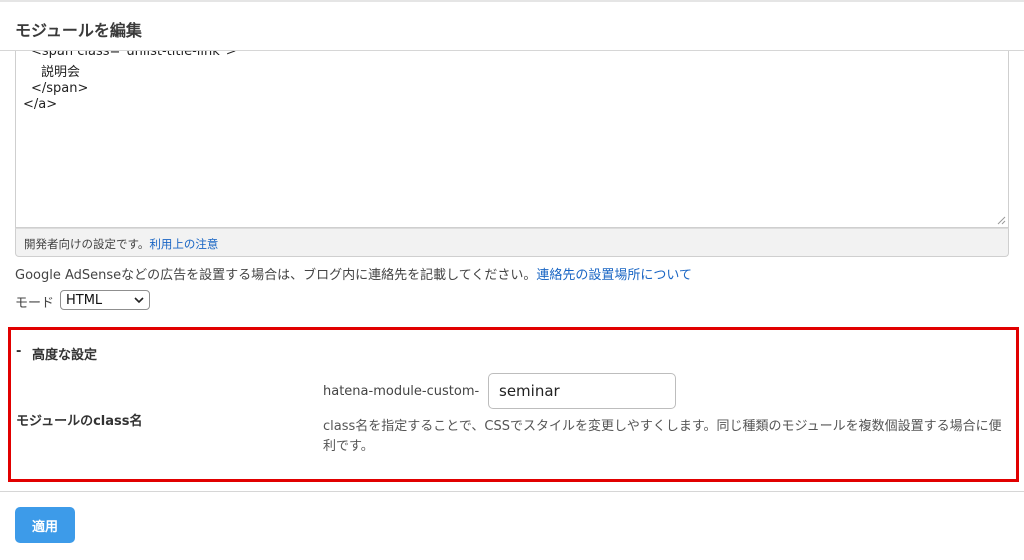 The image size is (1024, 560). I want to click on code-line: <span class="unlist-title-link">, so click(134, 55).